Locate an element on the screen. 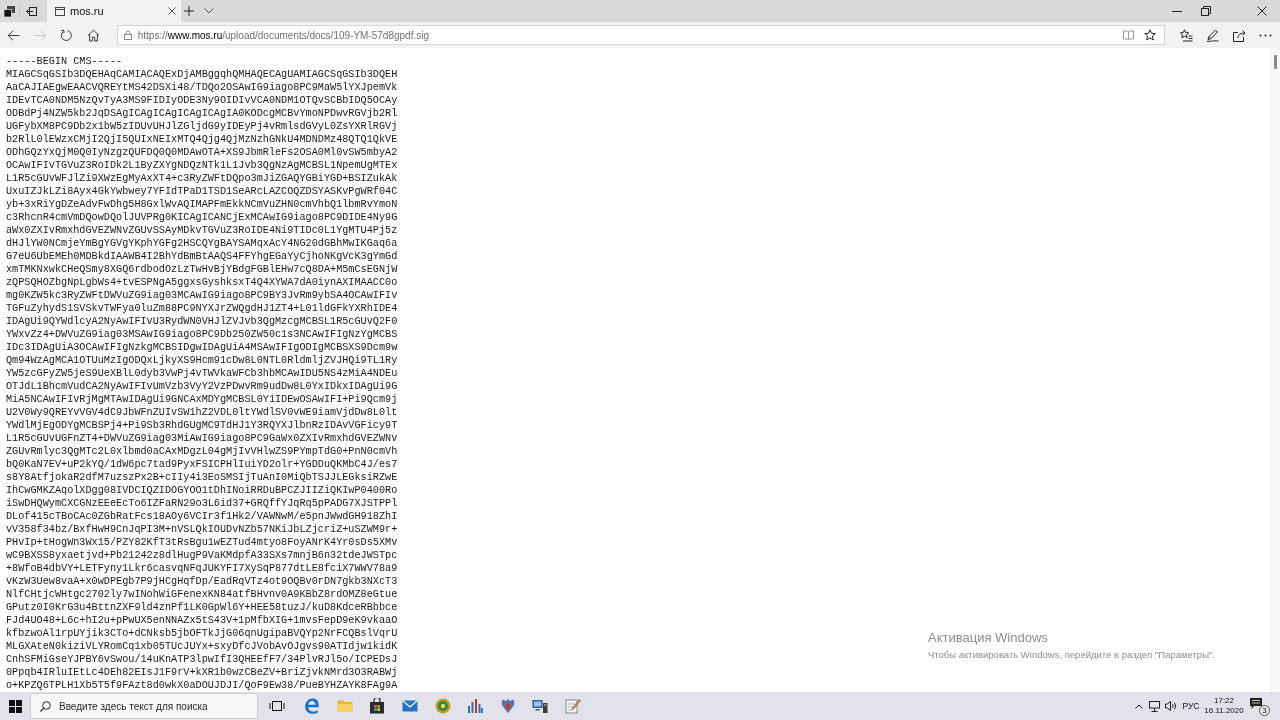 Image resolution: width=1280 pixels, height=720 pixels. text-line: MIAGCSqGSIb3DQEHAqCAMIACAQExDjAMBggqhQMHAQECAgUAMIAGCSqGSIb3DQEH is located at coordinates (202, 74).